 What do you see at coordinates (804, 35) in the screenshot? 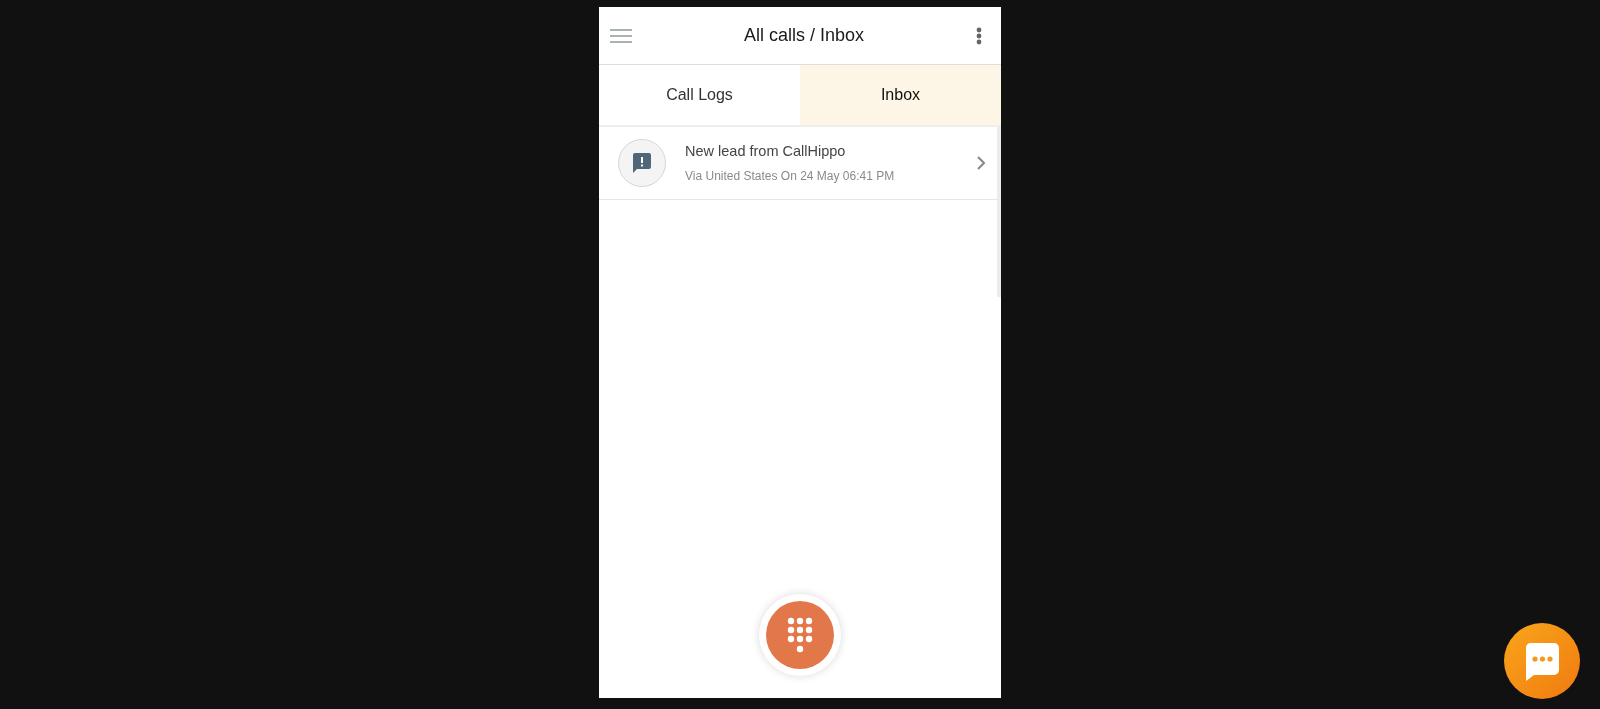
I see `header-title: All calls / Inbox` at bounding box center [804, 35].